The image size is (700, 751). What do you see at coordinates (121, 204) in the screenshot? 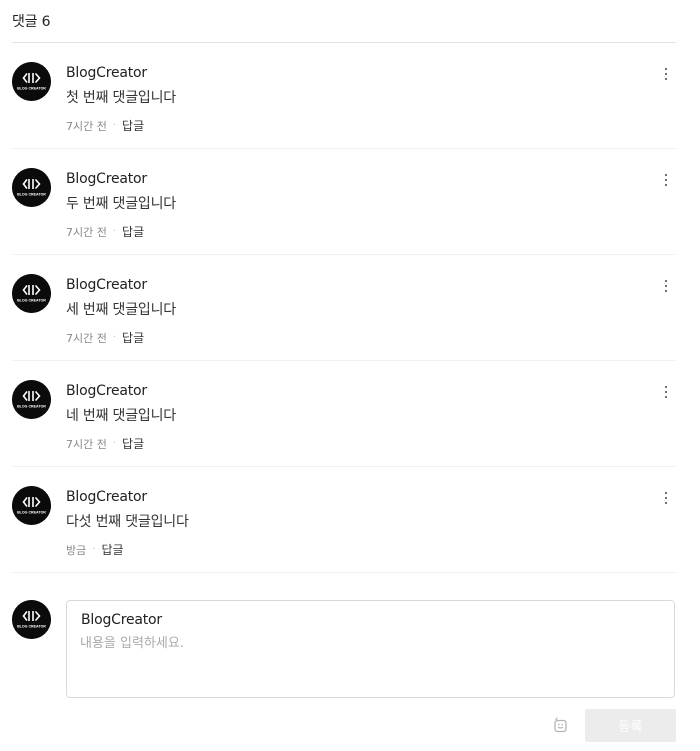
I see `comment-text: 두 번째 댓글입니다` at bounding box center [121, 204].